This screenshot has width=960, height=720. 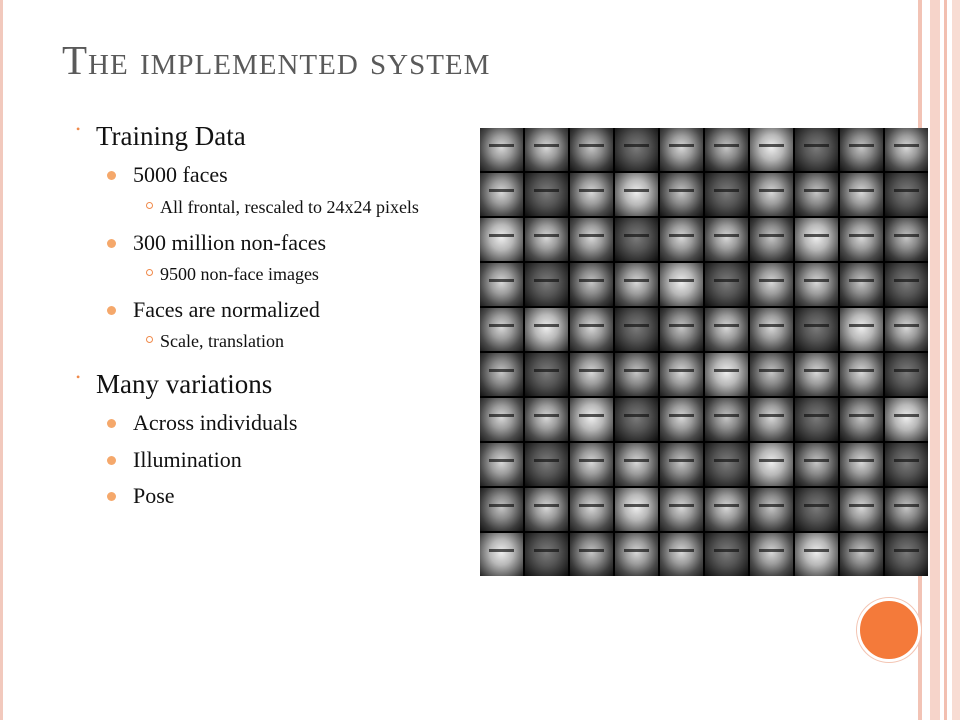 What do you see at coordinates (180, 175) in the screenshot?
I see `bullet-text: 5000 faces` at bounding box center [180, 175].